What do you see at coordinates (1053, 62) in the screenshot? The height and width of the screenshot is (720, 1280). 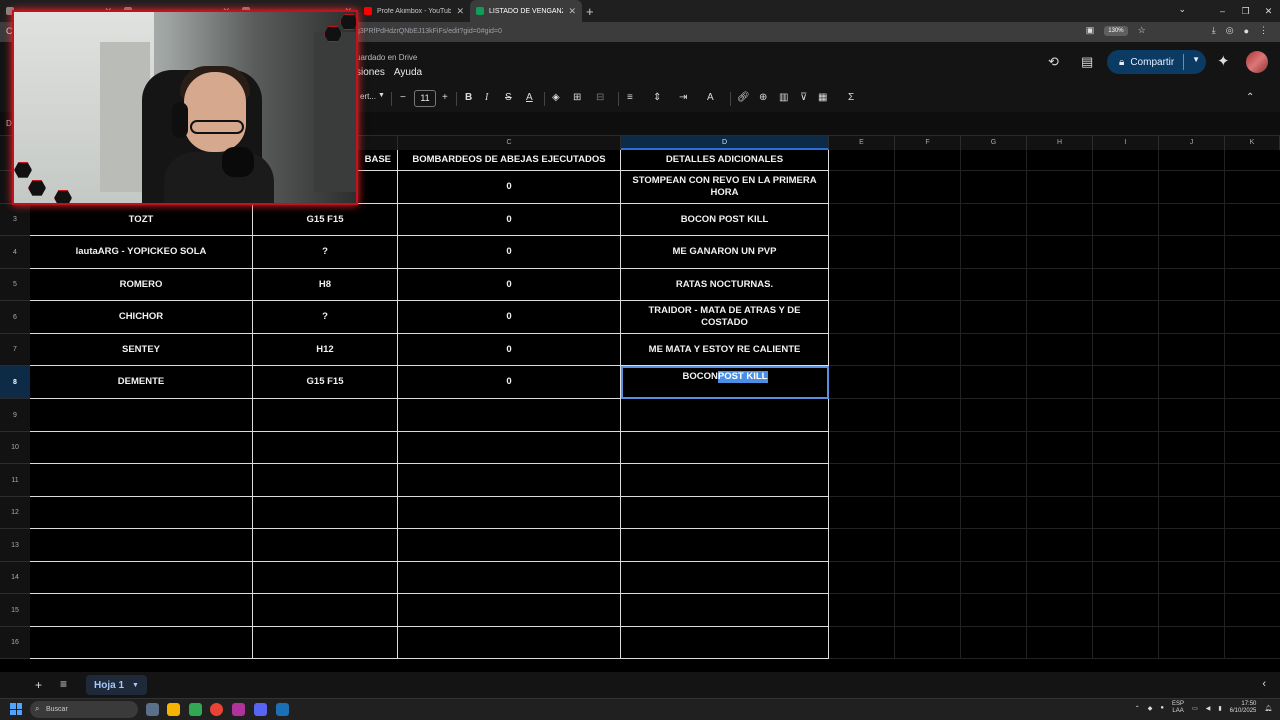 I see `history-icon: ⟲` at bounding box center [1053, 62].